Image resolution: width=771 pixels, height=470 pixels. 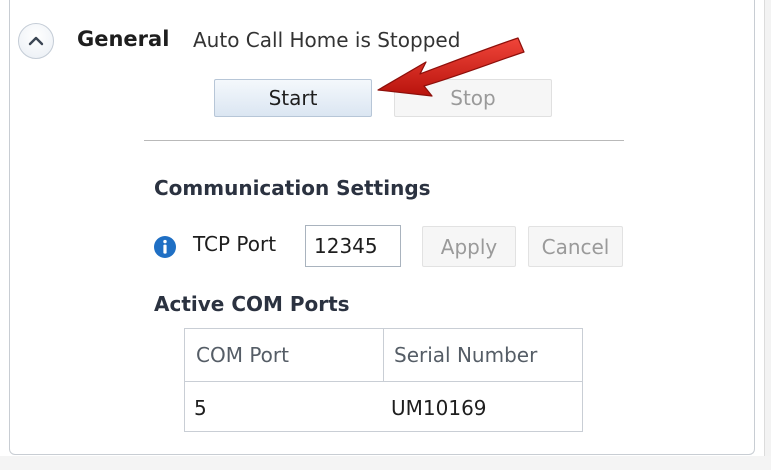 I want to click on stop-button: Stop, so click(x=473, y=98).